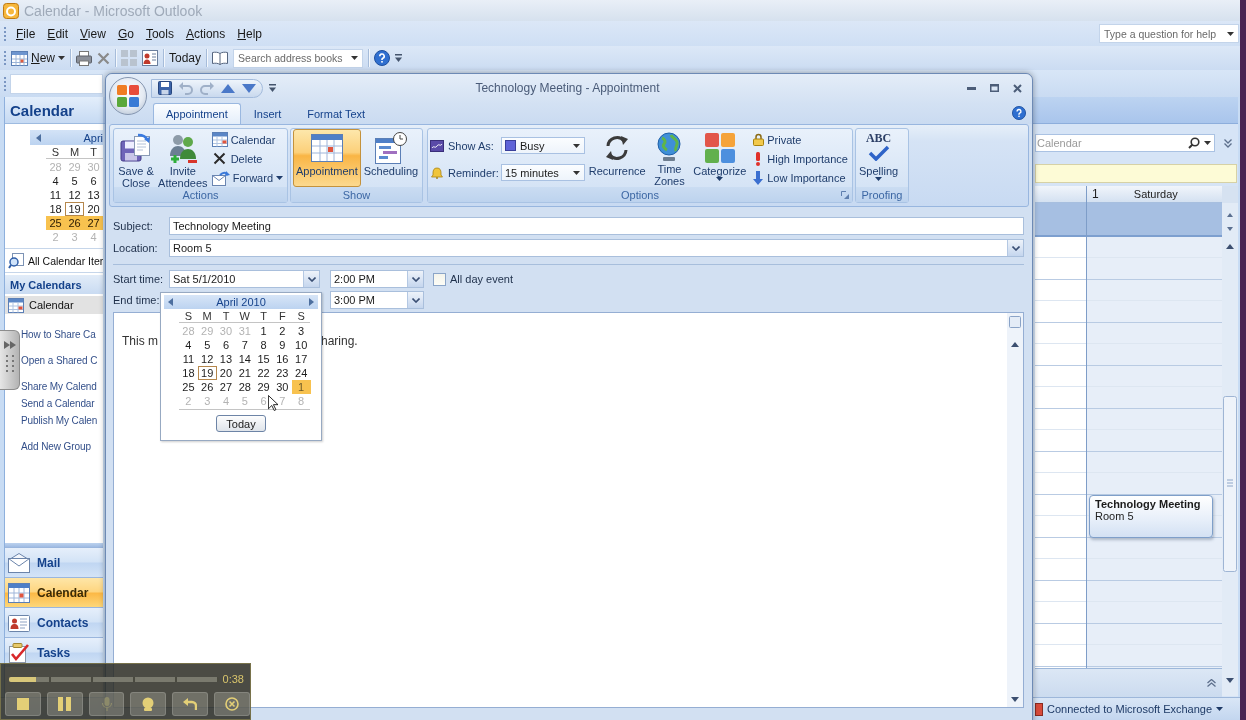  Describe the element at coordinates (301, 331) in the screenshot. I see `calendar-day: 3` at that location.